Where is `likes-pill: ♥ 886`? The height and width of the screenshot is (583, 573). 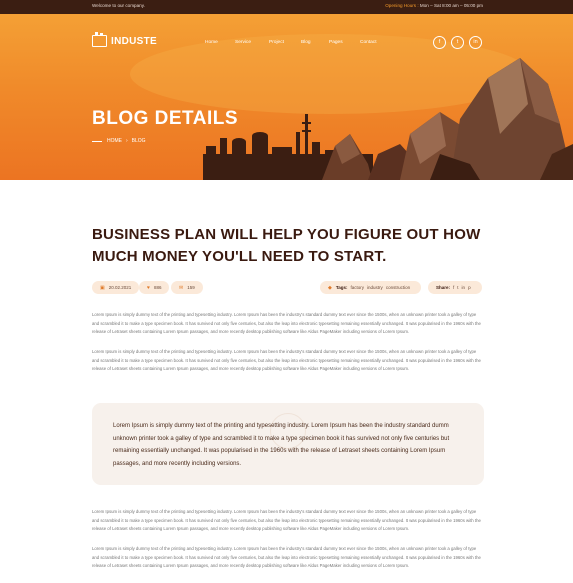
likes-pill: ♥ 886 is located at coordinates (154, 287).